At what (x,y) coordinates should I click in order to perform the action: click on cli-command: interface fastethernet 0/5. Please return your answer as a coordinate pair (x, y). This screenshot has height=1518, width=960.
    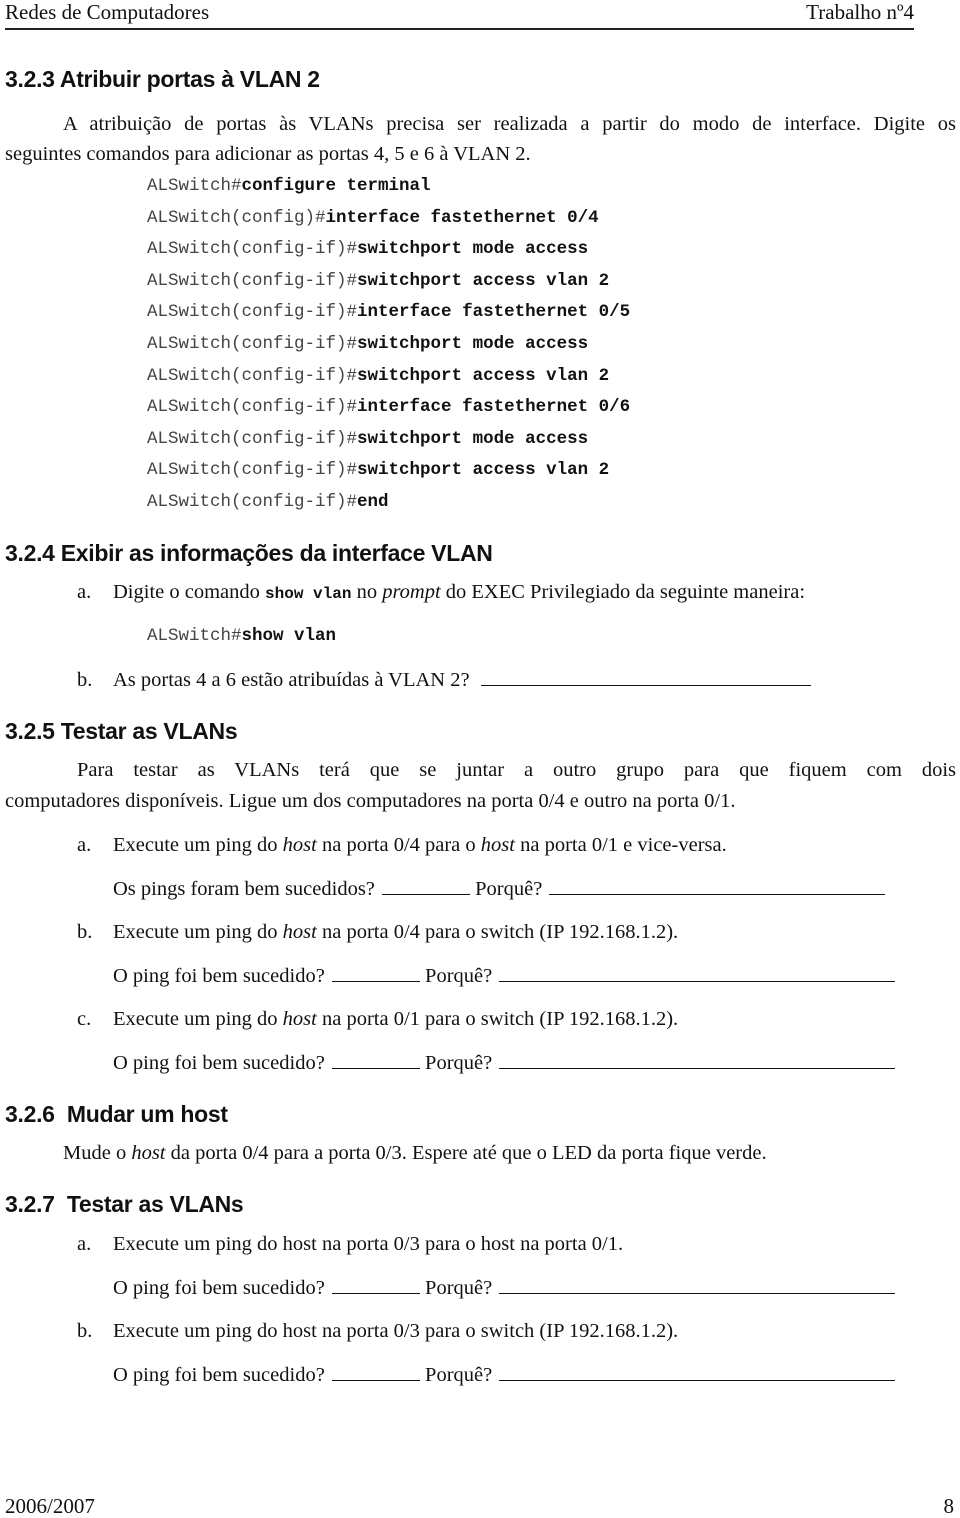
    Looking at the image, I should click on (494, 312).